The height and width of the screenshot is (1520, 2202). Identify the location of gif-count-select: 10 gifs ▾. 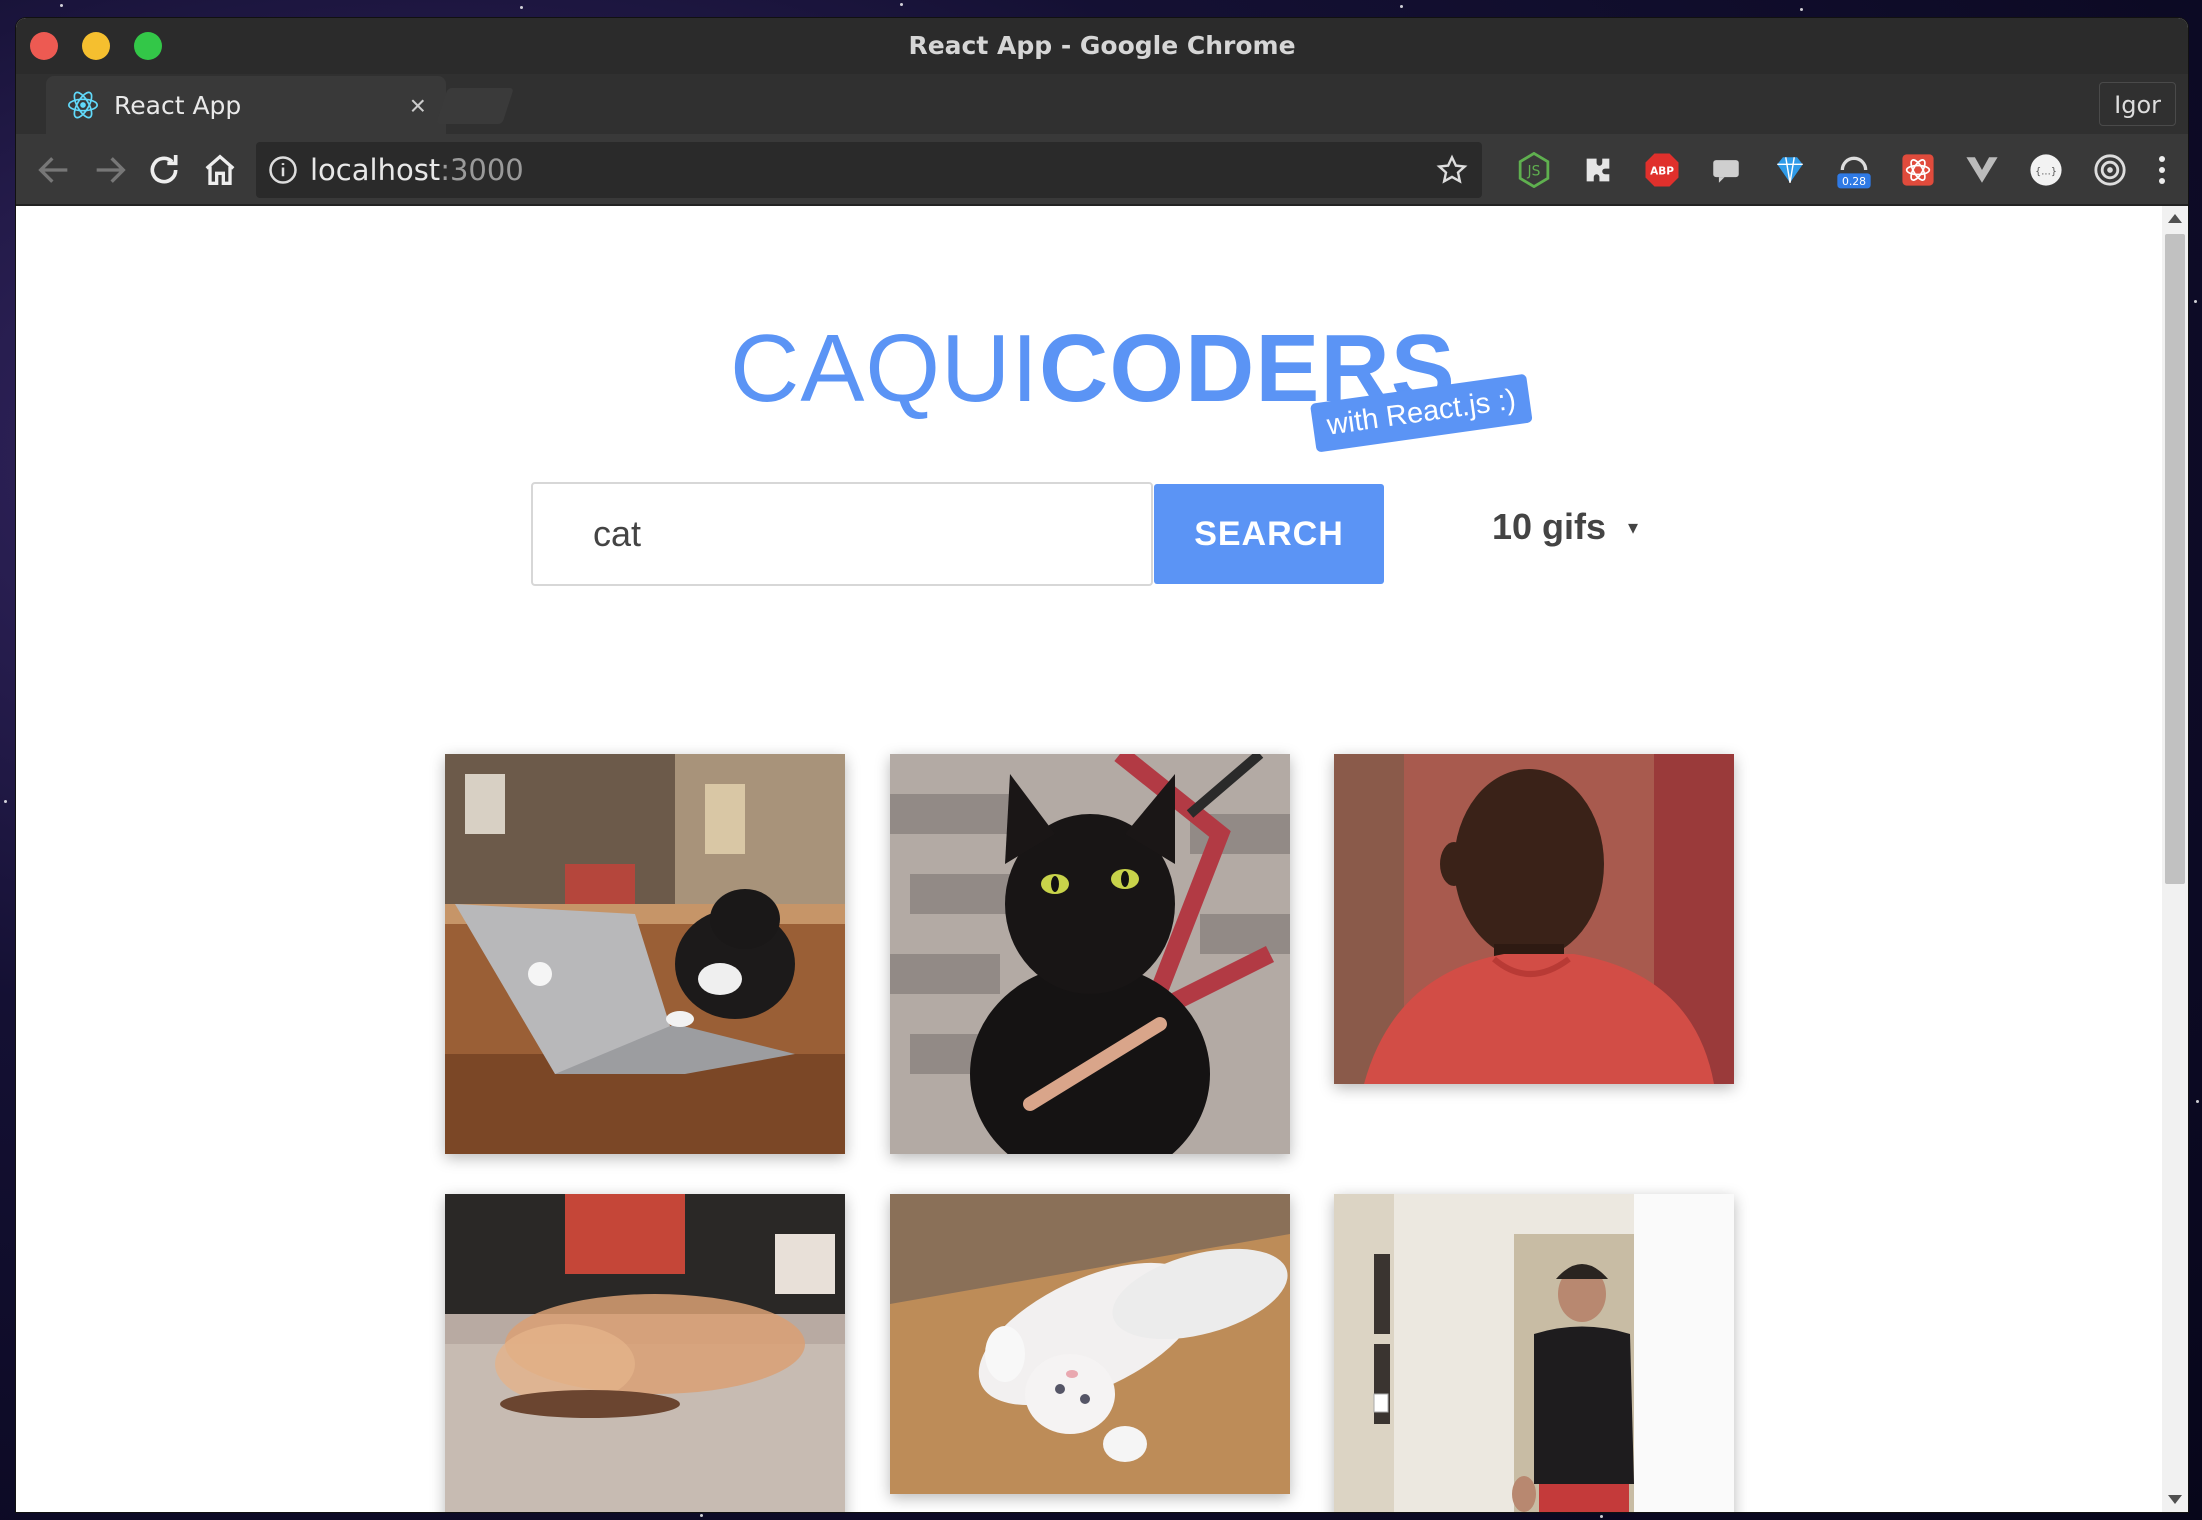
(1565, 527).